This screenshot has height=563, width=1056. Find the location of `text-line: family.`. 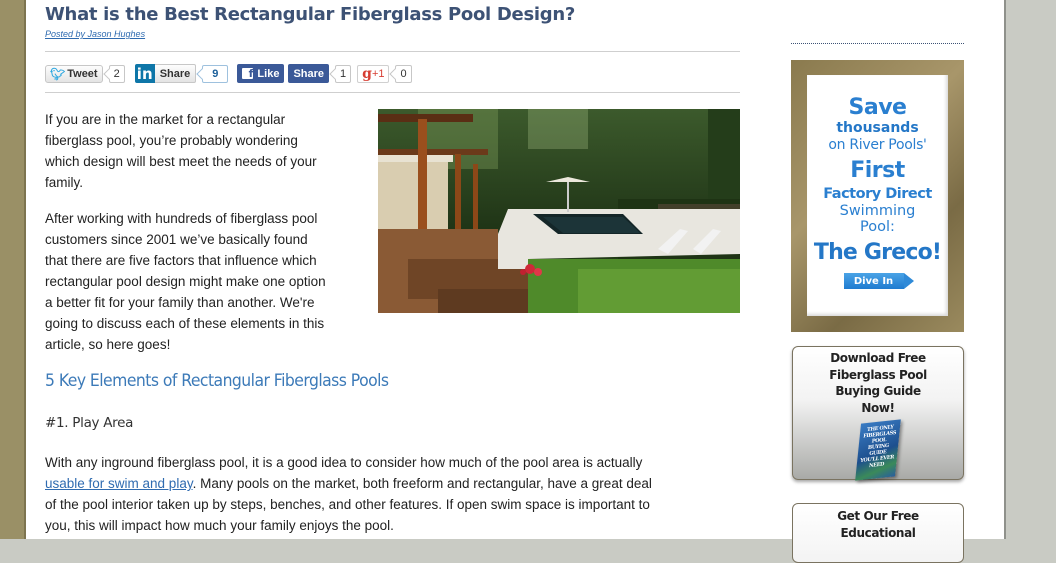

text-line: family. is located at coordinates (64, 182).